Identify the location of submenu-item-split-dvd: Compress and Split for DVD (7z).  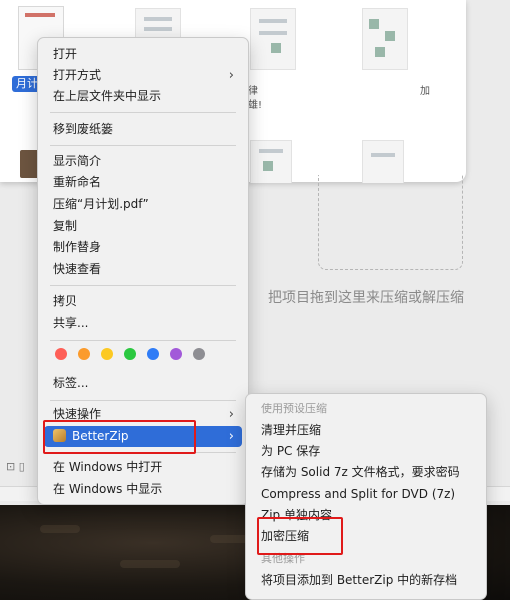
(366, 494).